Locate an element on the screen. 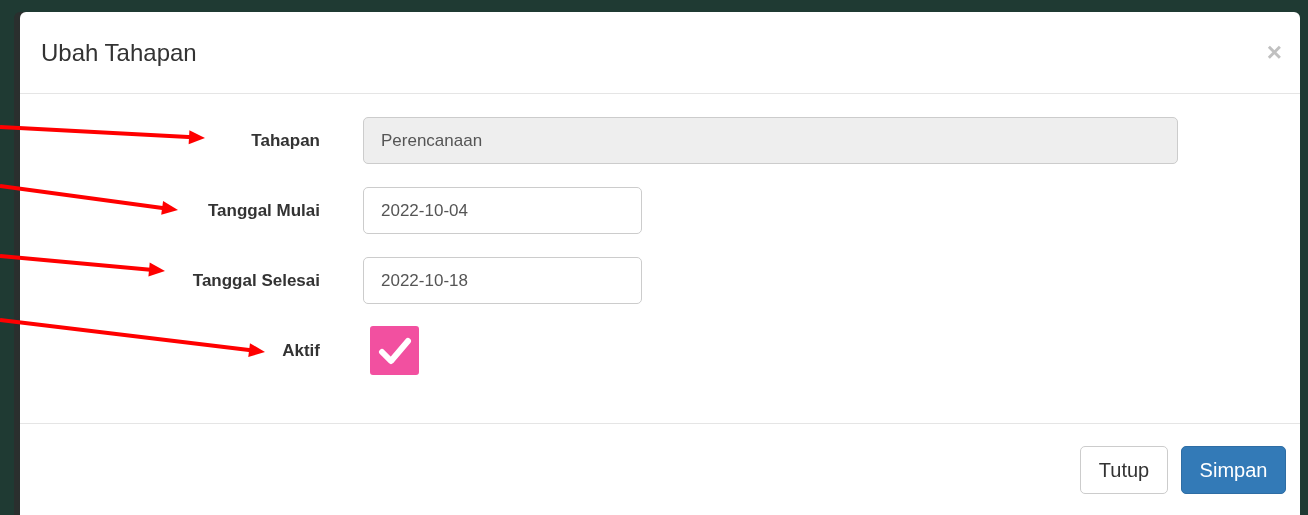 This screenshot has height=515, width=1308. close-dialog-button: Tutup is located at coordinates (1124, 470).